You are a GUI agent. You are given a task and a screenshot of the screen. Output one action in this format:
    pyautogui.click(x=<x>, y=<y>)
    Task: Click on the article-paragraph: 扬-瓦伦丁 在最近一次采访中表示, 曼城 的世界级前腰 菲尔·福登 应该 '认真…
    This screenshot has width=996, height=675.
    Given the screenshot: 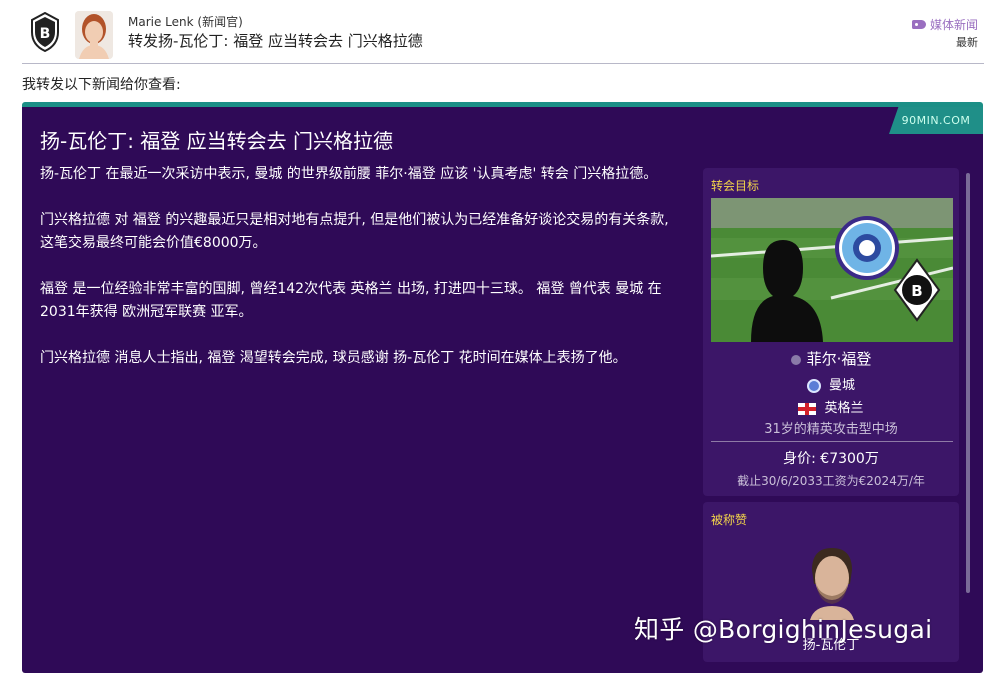 What is the action you would take?
    pyautogui.click(x=349, y=174)
    